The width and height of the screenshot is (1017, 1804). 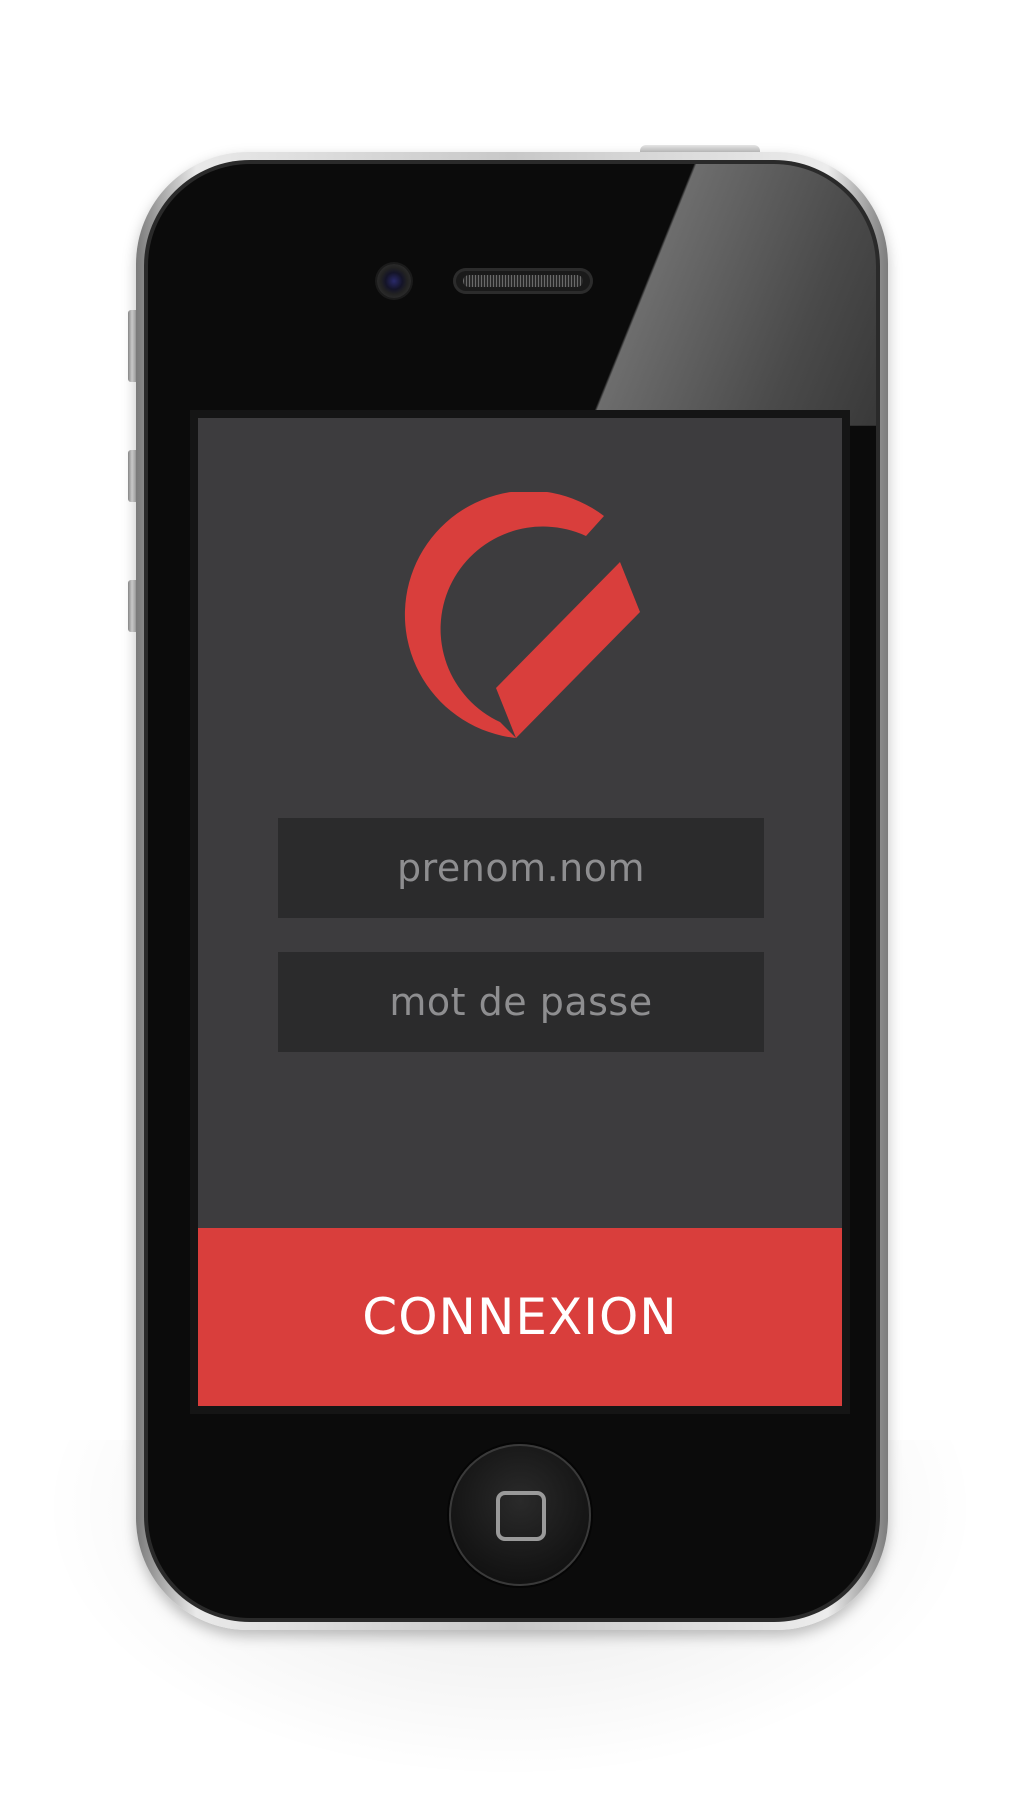 I want to click on speaker-grill, so click(x=523, y=281).